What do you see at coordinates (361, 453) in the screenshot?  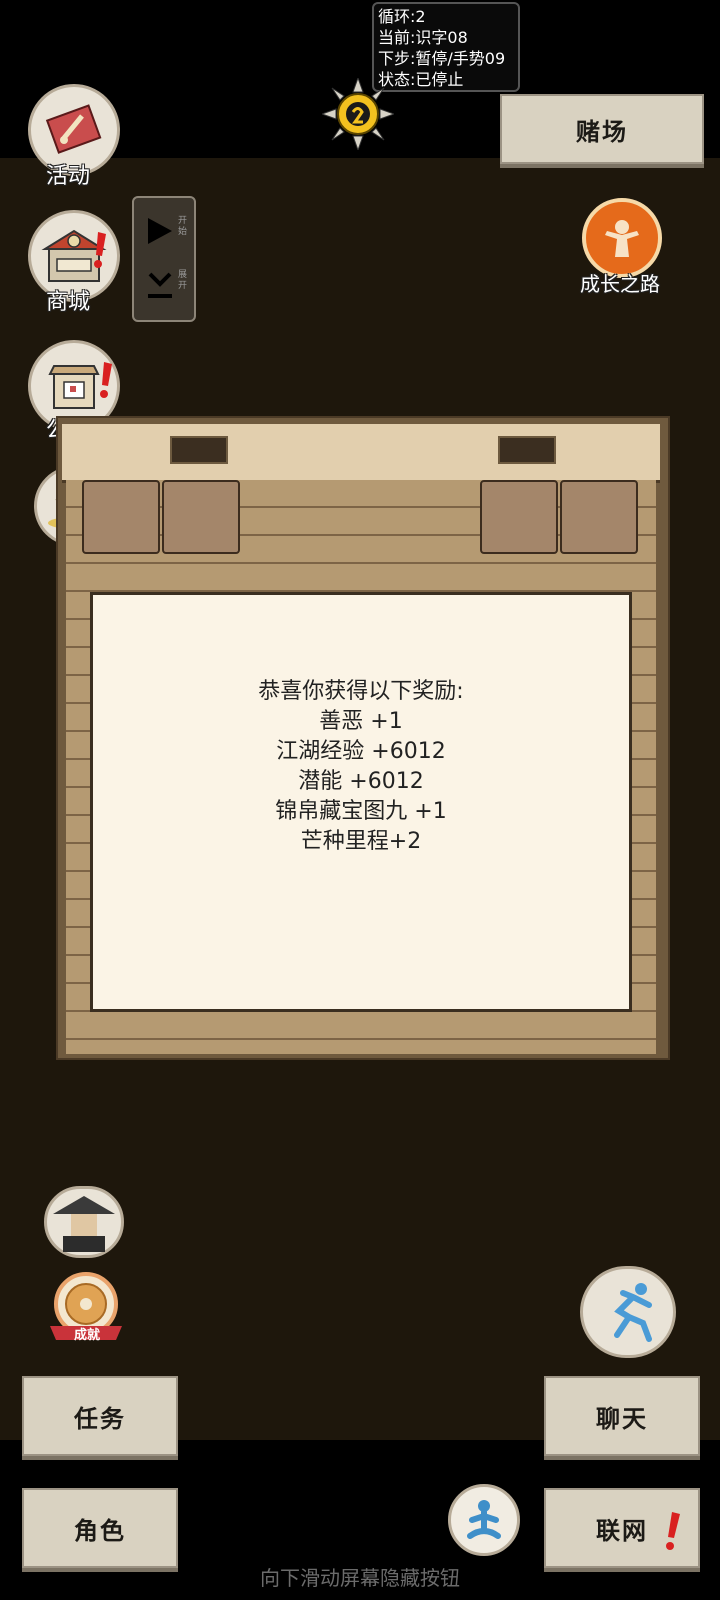 I see `room-wall` at bounding box center [361, 453].